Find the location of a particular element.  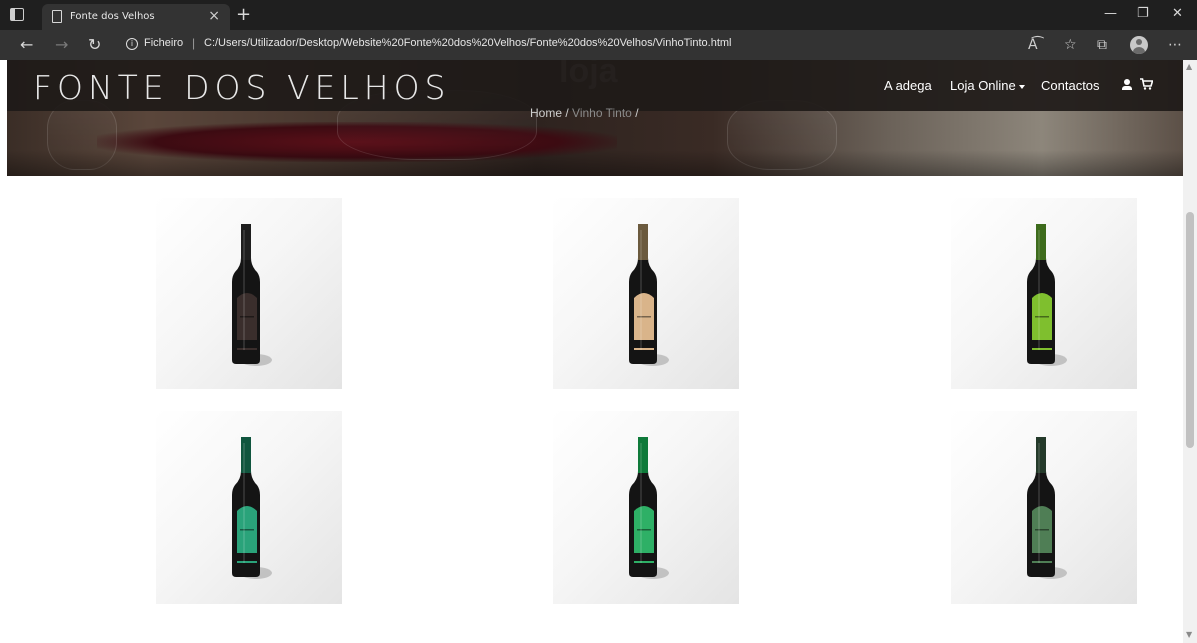

scroll-thumb is located at coordinates (1190, 330).